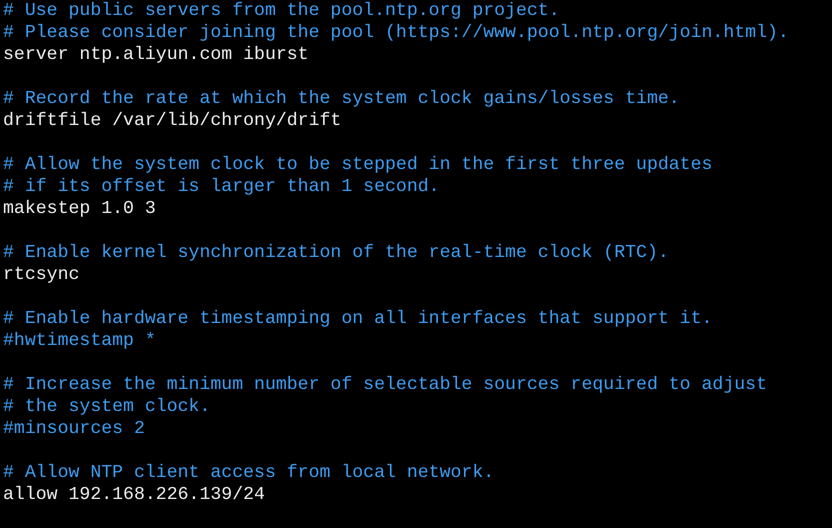  Describe the element at coordinates (79, 209) in the screenshot. I see `config-line: makestep 1.0 3` at that location.